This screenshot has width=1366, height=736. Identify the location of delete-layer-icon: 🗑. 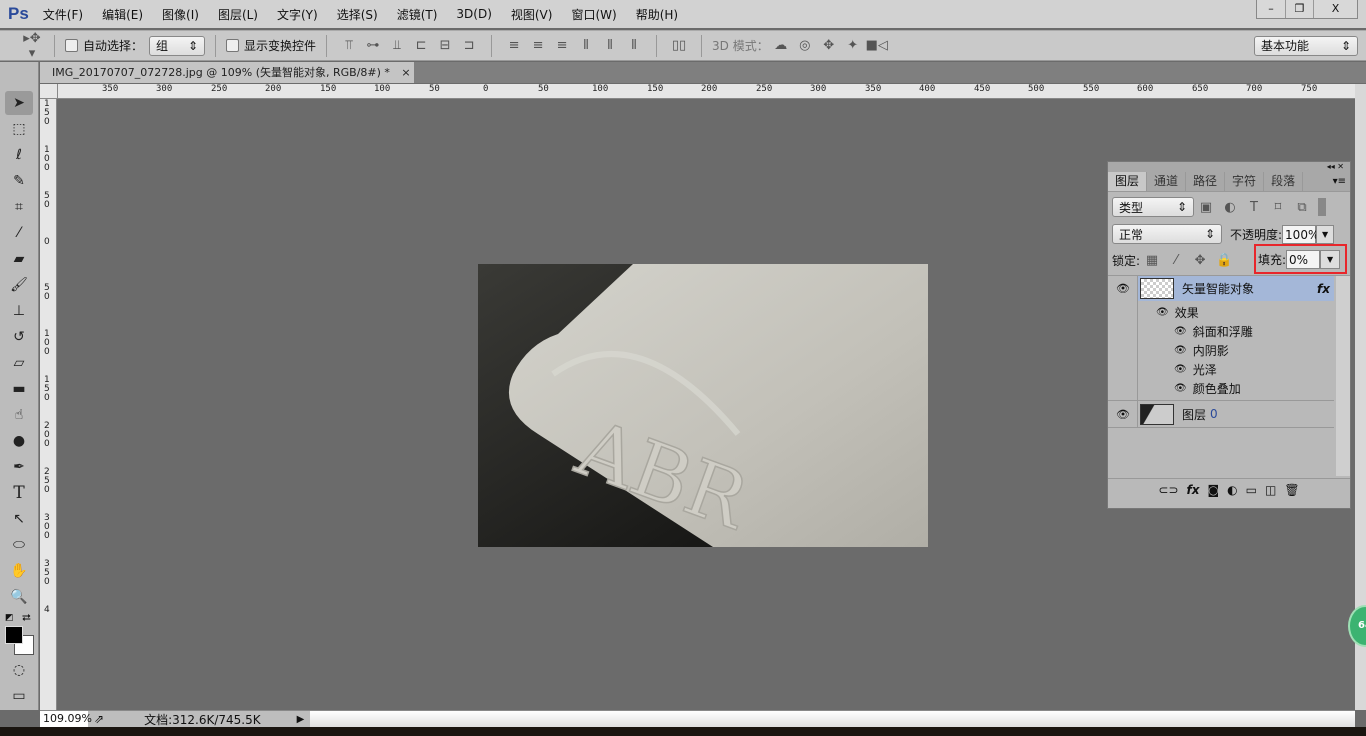
(1291, 490).